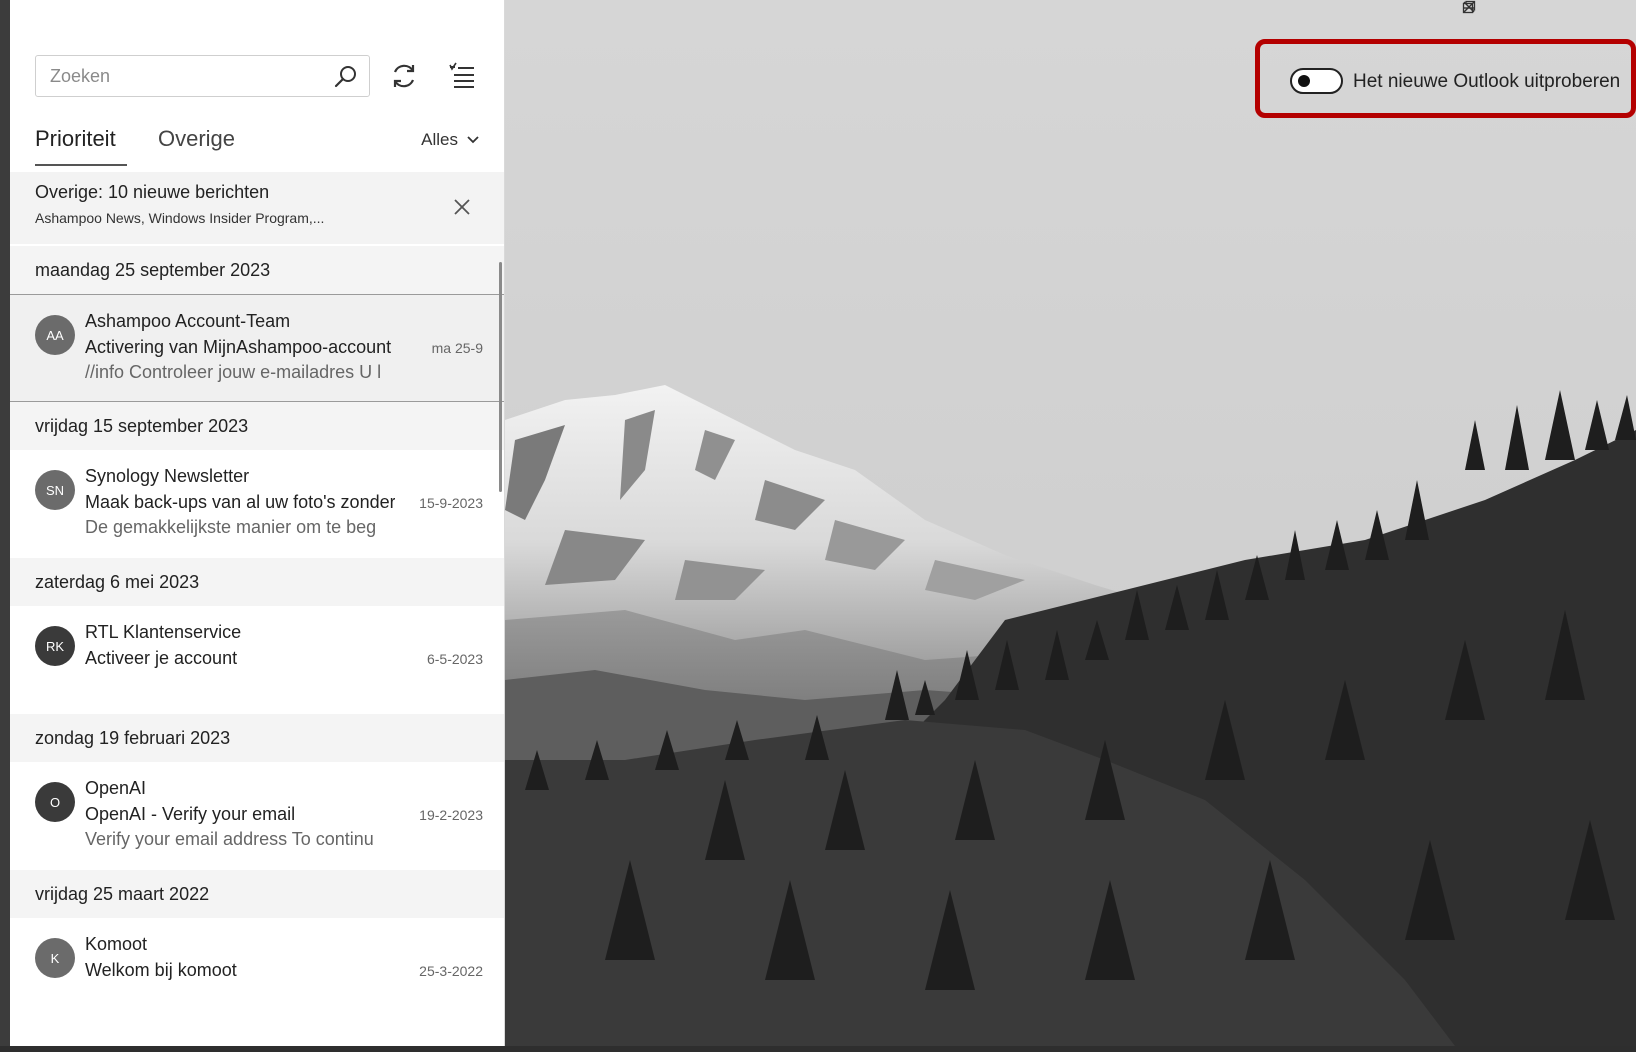 This screenshot has width=1636, height=1052. What do you see at coordinates (1304, 81) in the screenshot?
I see `toggle-knob` at bounding box center [1304, 81].